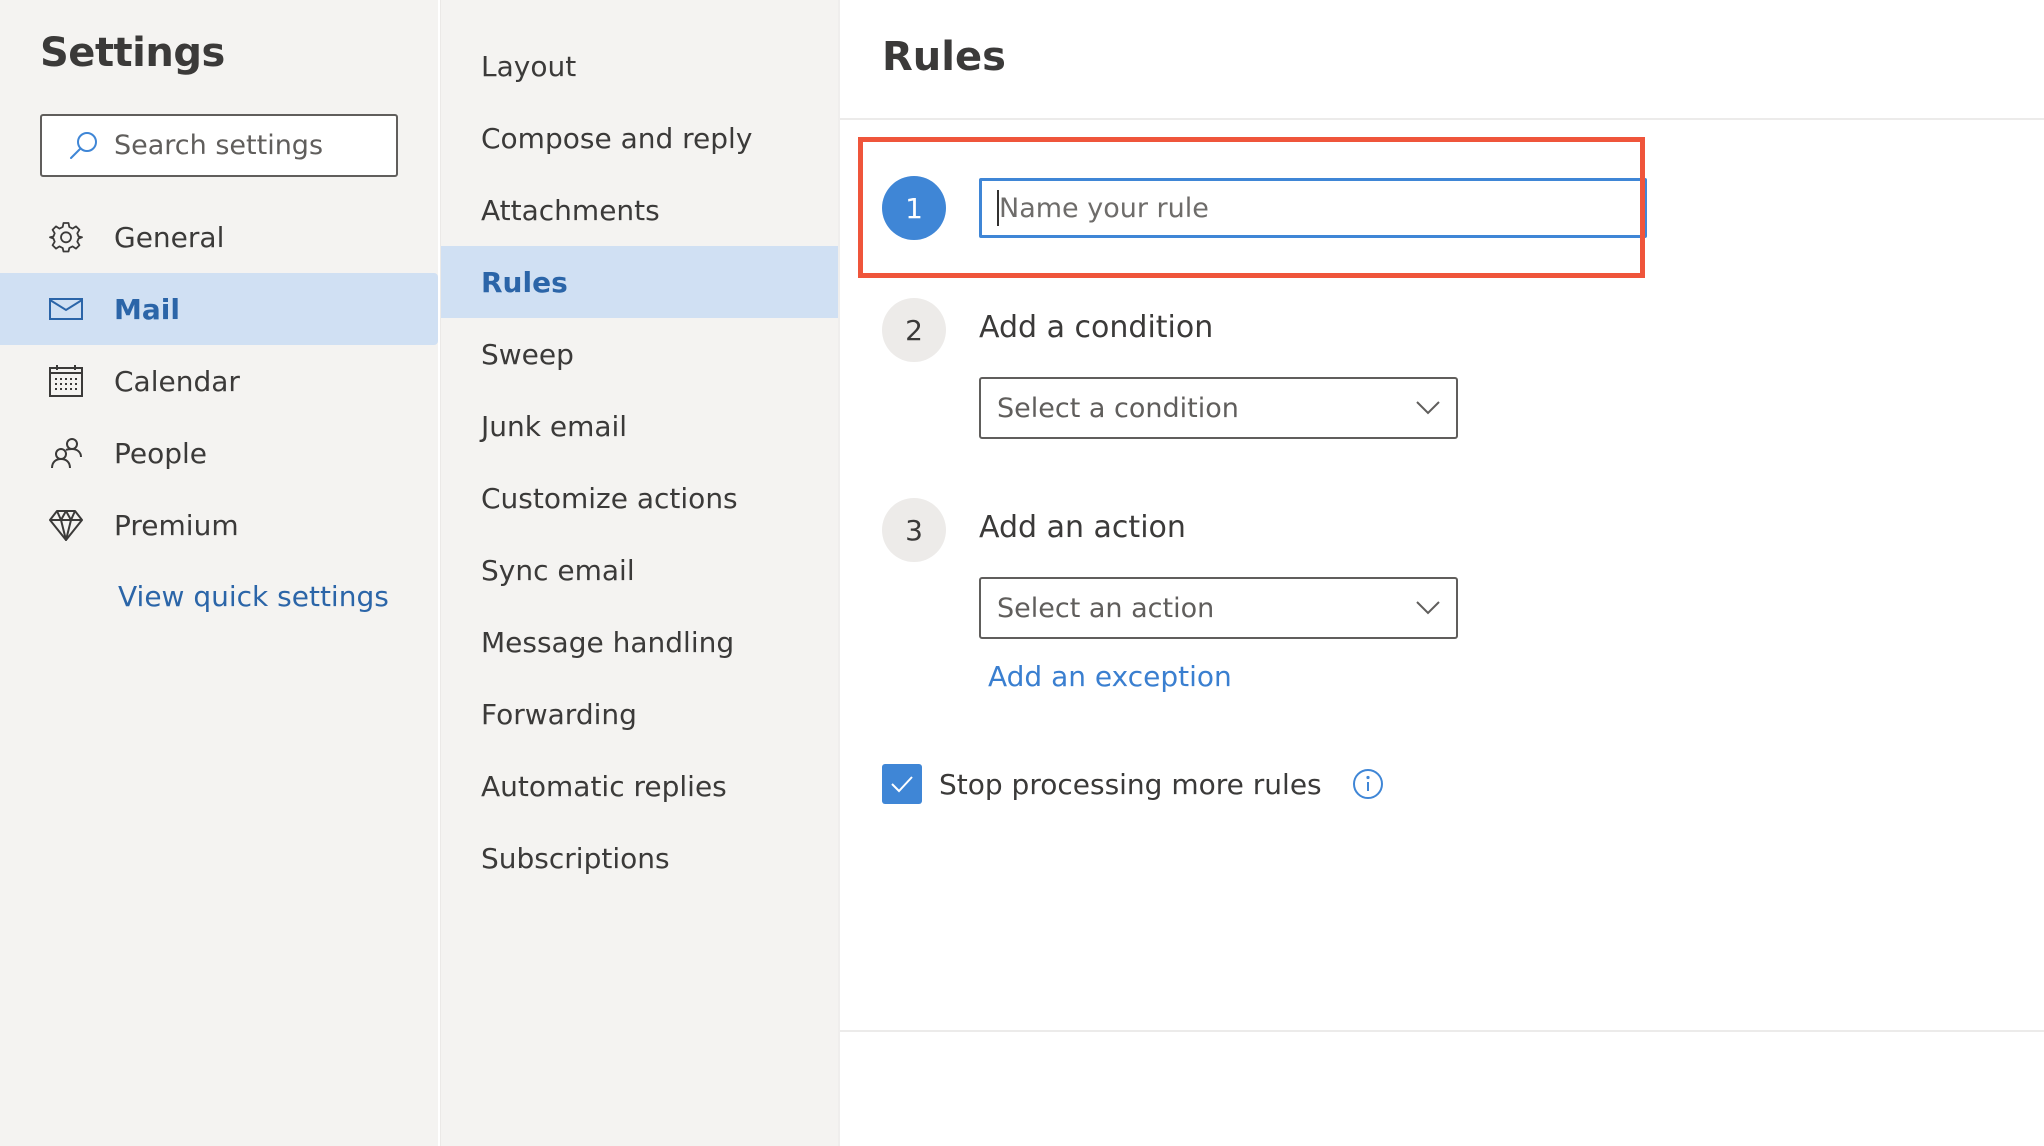 This screenshot has height=1146, width=2044. What do you see at coordinates (1368, 784) in the screenshot?
I see `info-icon` at bounding box center [1368, 784].